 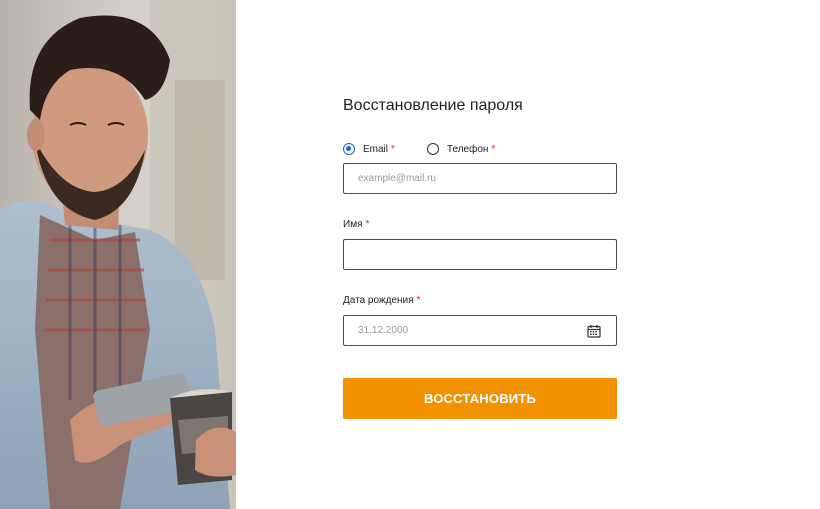 I want to click on email-field, so click(x=480, y=178).